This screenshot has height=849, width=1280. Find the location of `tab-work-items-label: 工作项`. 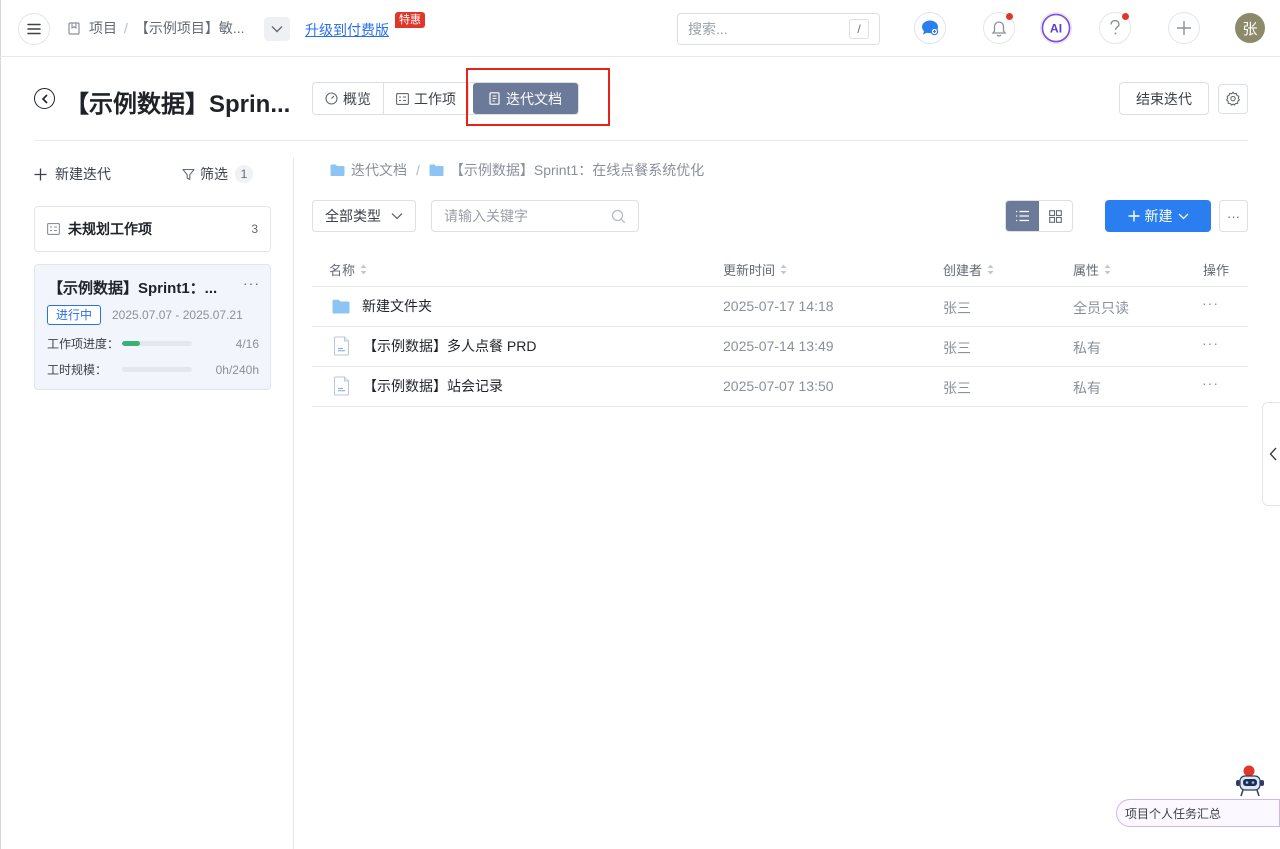

tab-work-items-label: 工作项 is located at coordinates (435, 98).